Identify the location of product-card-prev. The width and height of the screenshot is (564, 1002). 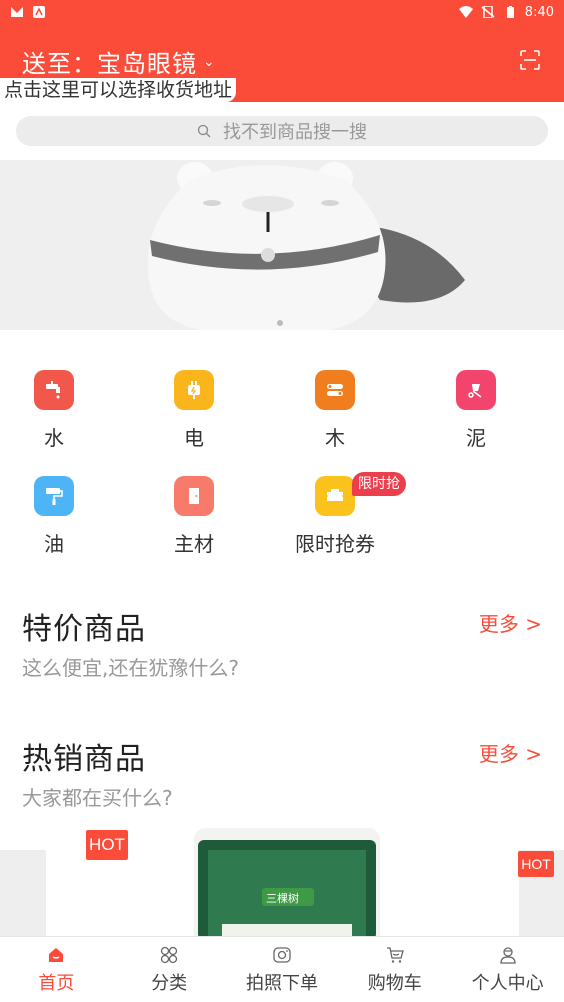
(23, 895).